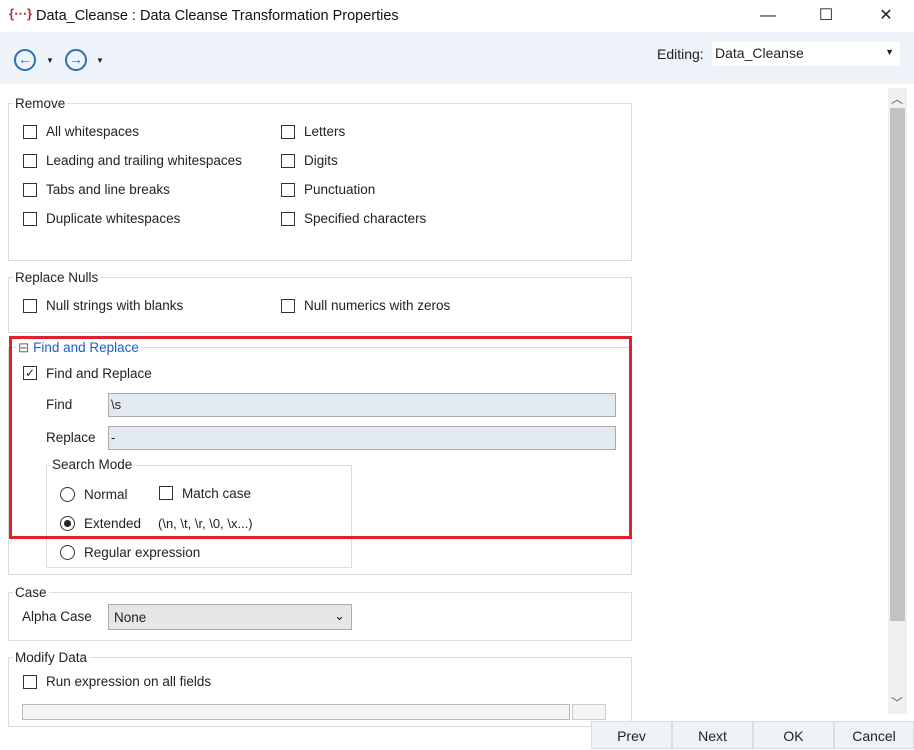  Describe the element at coordinates (793, 735) in the screenshot. I see `ok-button: OK` at that location.